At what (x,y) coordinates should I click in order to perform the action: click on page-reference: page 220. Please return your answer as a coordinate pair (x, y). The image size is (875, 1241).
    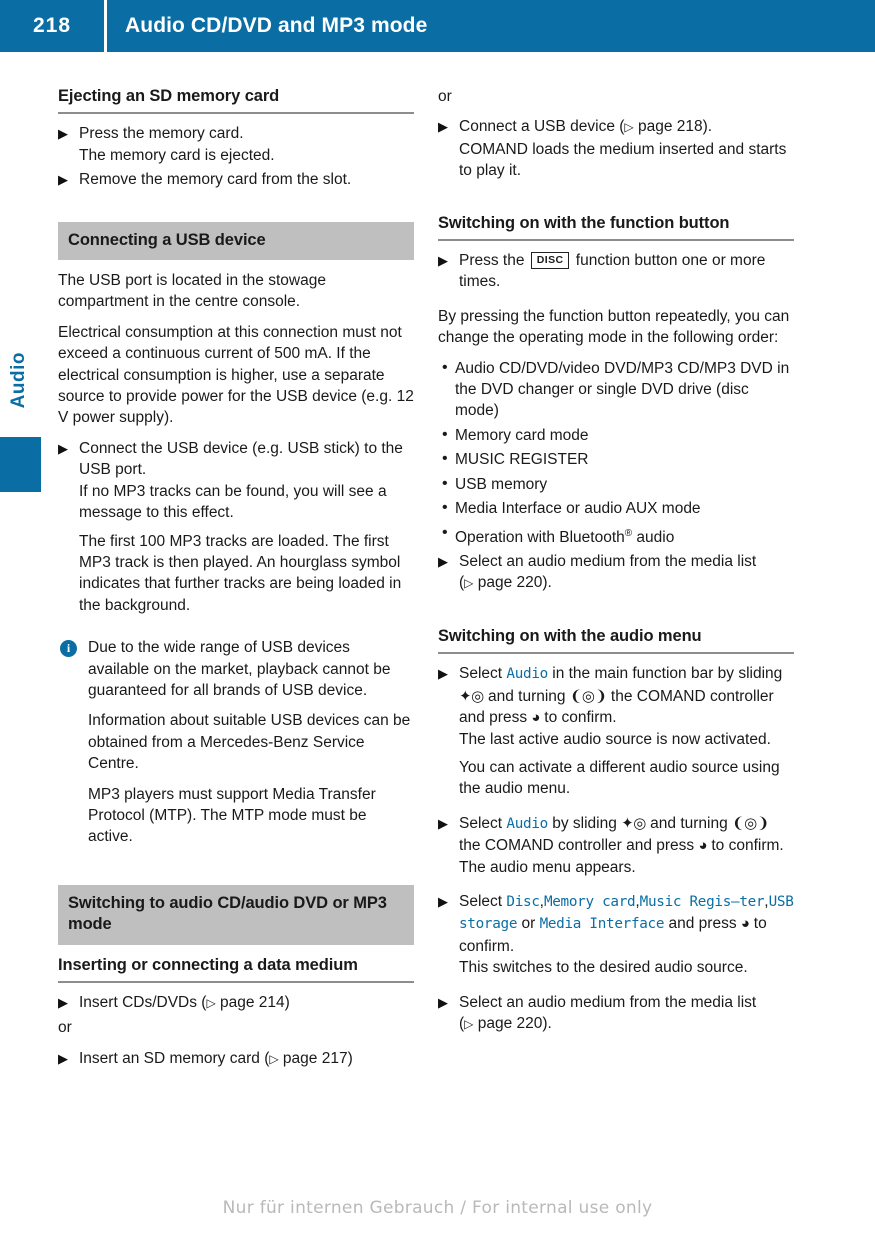
    Looking at the image, I should click on (510, 583).